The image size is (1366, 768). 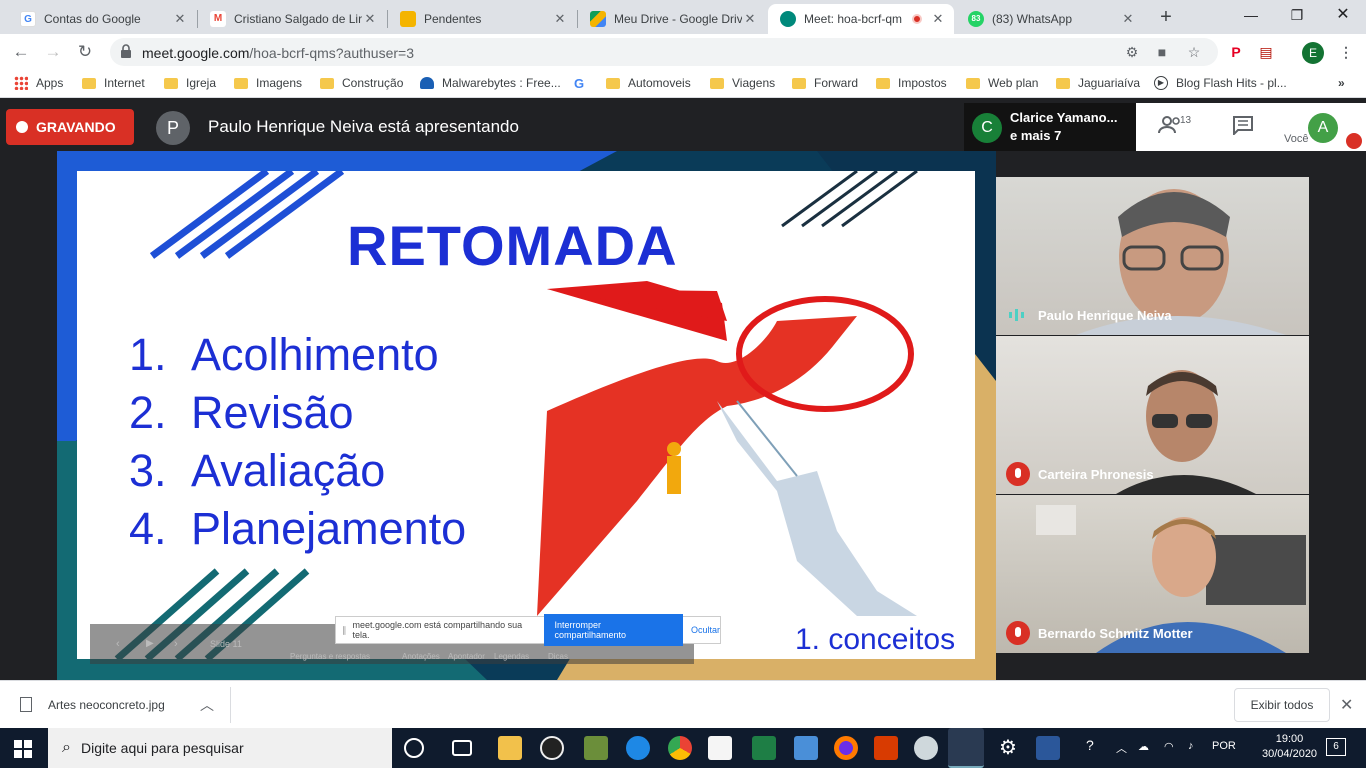 What do you see at coordinates (886, 748) in the screenshot?
I see `office-icon` at bounding box center [886, 748].